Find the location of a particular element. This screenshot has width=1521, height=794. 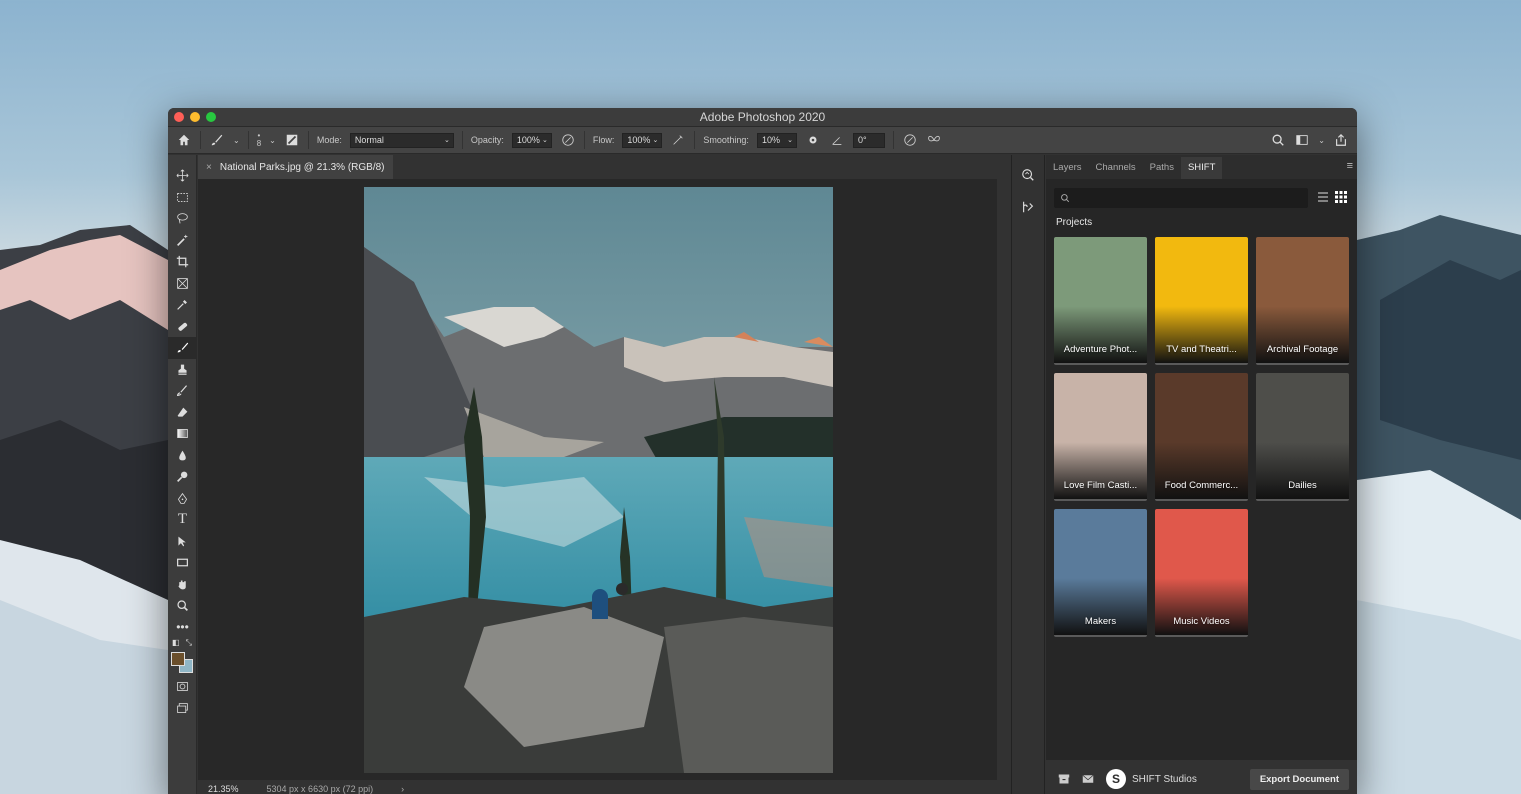

list-view-icon is located at coordinates (1323, 197).